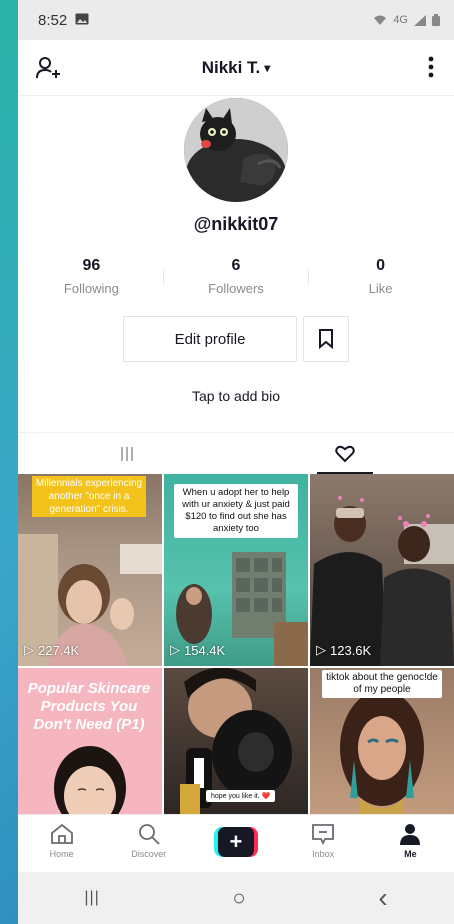  I want to click on profile-header: Nikki T. ▾, so click(236, 68).